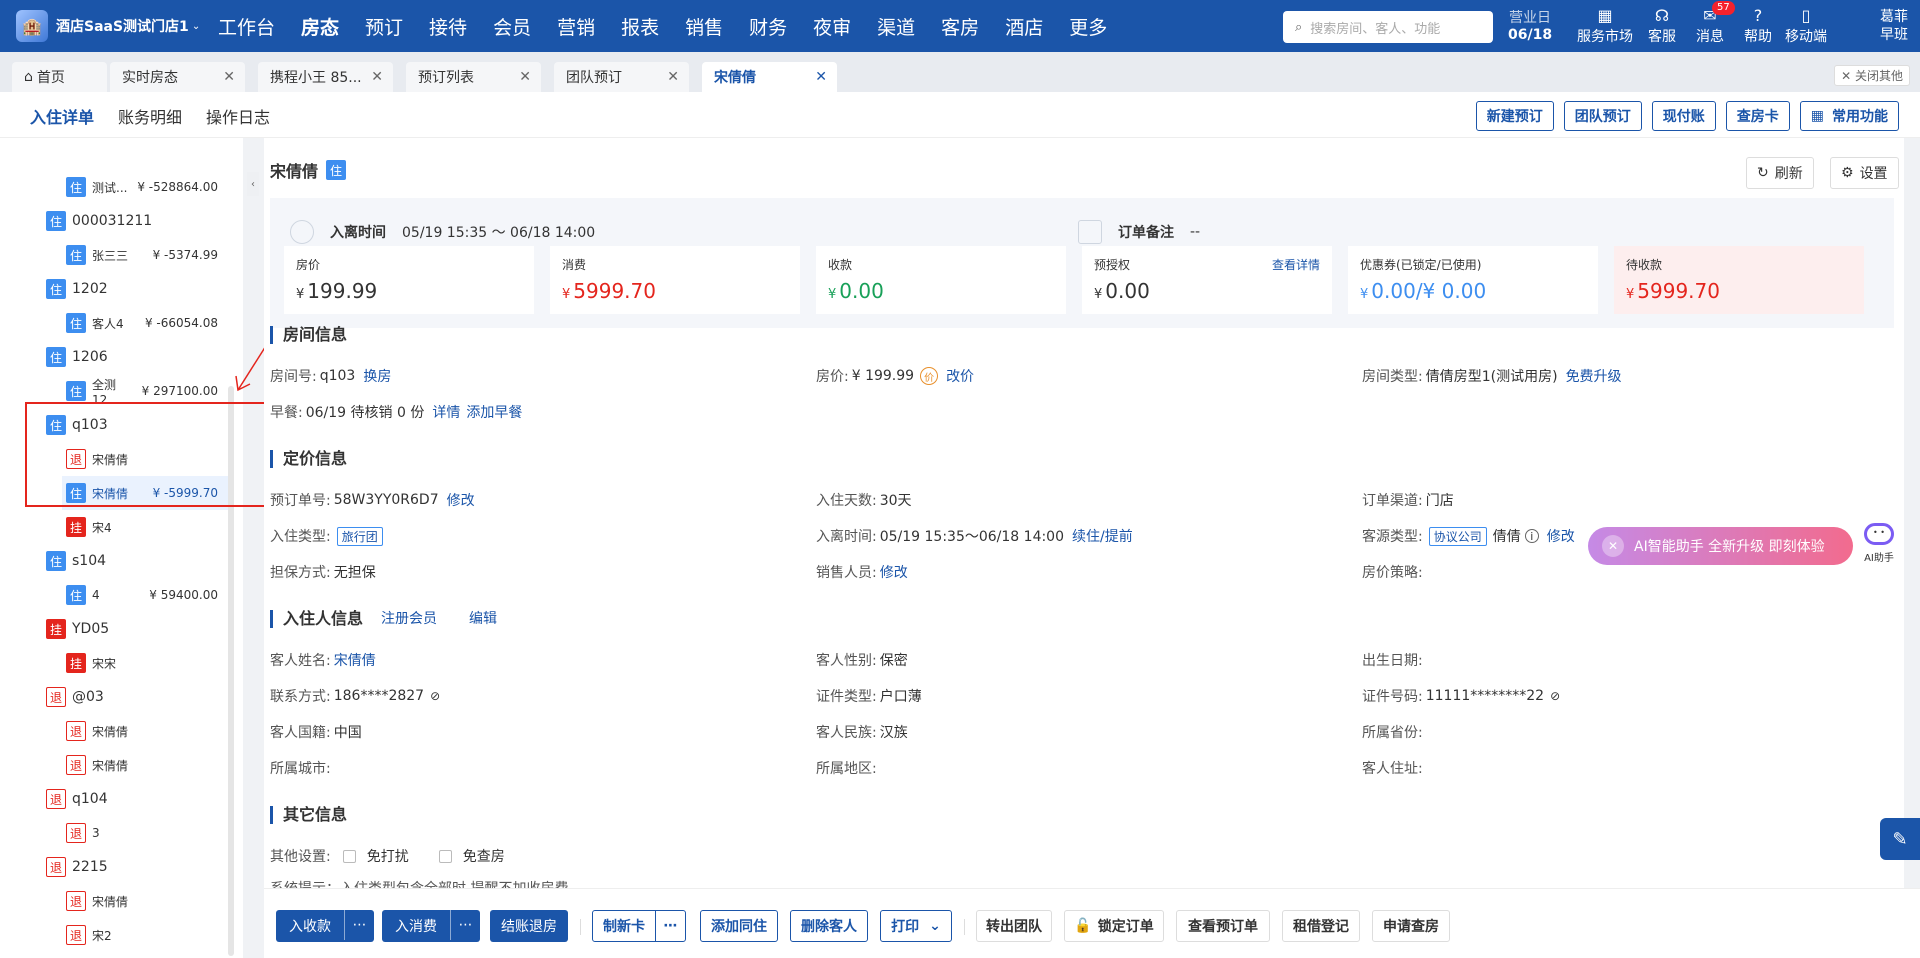 This screenshot has height=958, width=1920. What do you see at coordinates (1806, 26) in the screenshot?
I see `mobile-button: ▯ 移动端` at bounding box center [1806, 26].